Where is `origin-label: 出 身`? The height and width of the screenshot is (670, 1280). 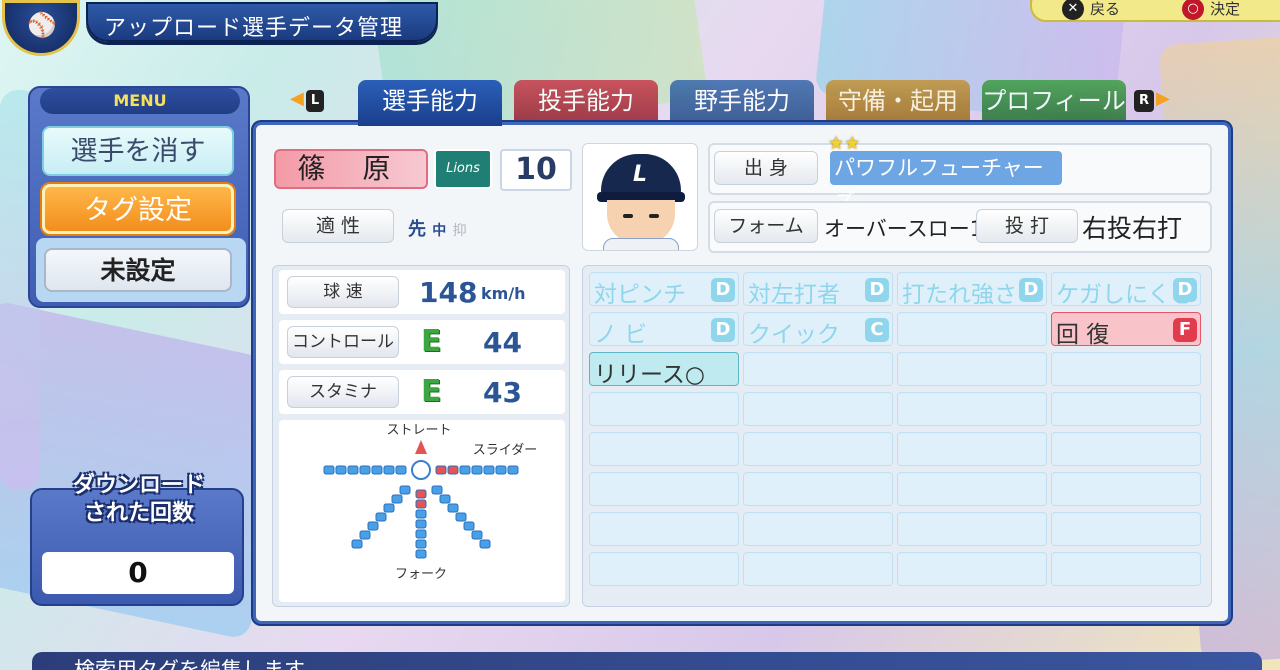
origin-label: 出 身 is located at coordinates (766, 168).